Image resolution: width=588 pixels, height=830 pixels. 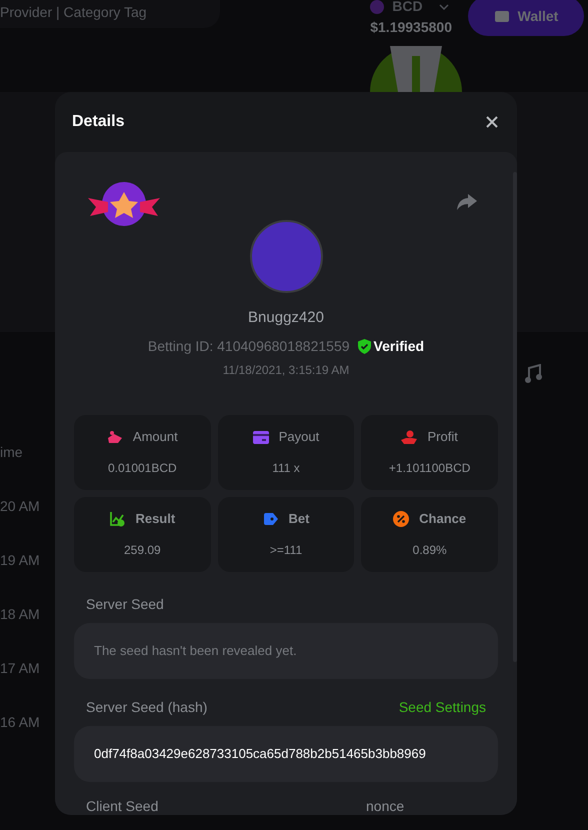 What do you see at coordinates (123, 805) in the screenshot?
I see `field-label: Client Seed` at bounding box center [123, 805].